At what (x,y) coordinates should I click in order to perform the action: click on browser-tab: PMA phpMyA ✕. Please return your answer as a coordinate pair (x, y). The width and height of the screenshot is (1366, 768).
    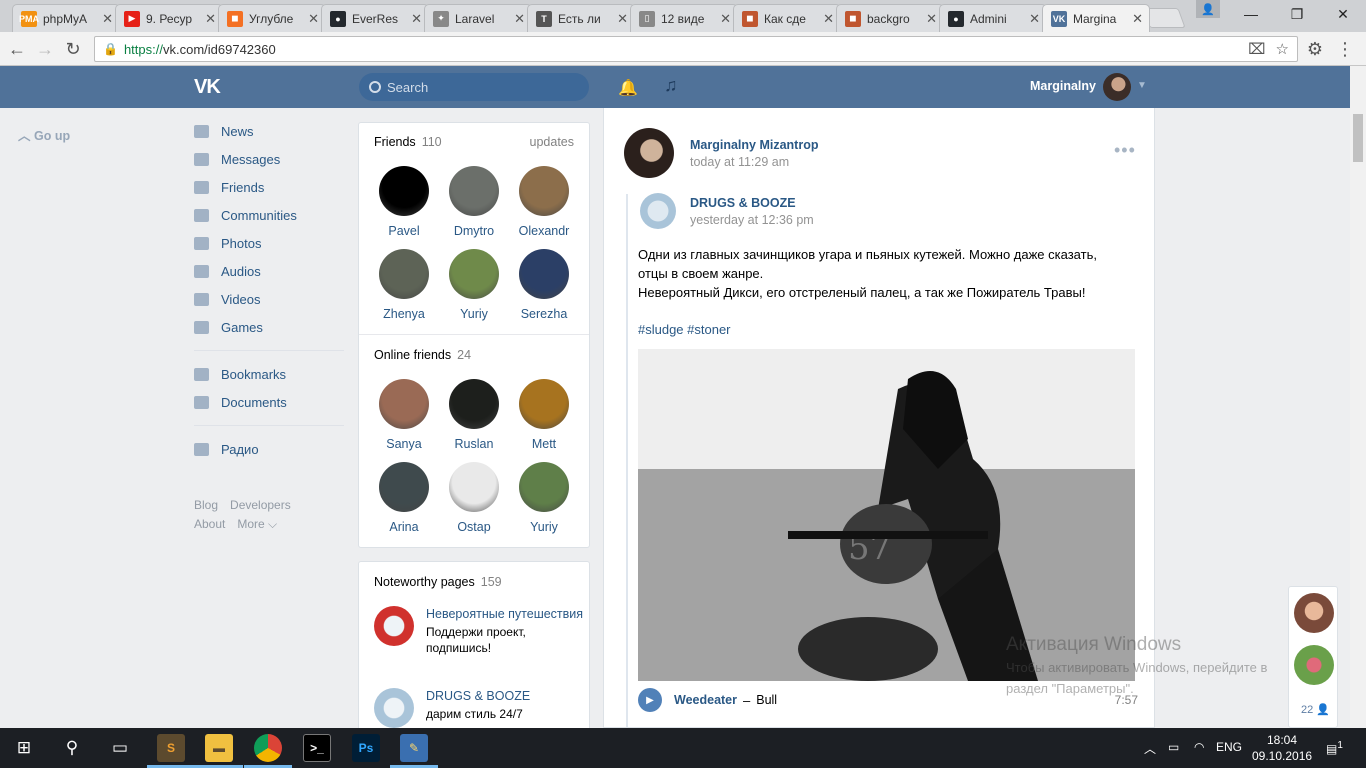
    Looking at the image, I should click on (66, 18).